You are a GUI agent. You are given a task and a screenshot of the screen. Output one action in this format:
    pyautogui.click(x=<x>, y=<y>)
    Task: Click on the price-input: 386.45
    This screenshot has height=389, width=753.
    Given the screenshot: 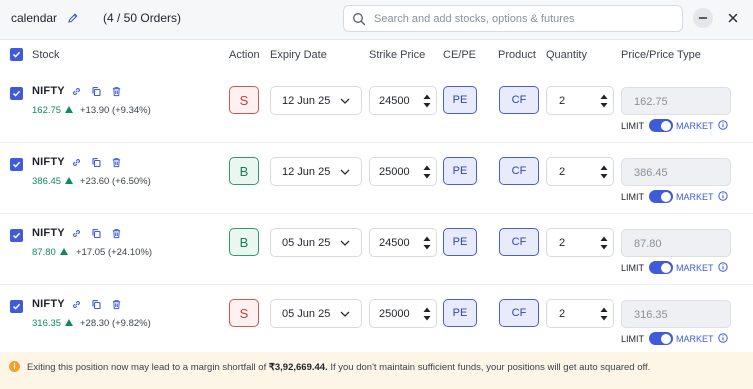 What is the action you would take?
    pyautogui.click(x=676, y=172)
    